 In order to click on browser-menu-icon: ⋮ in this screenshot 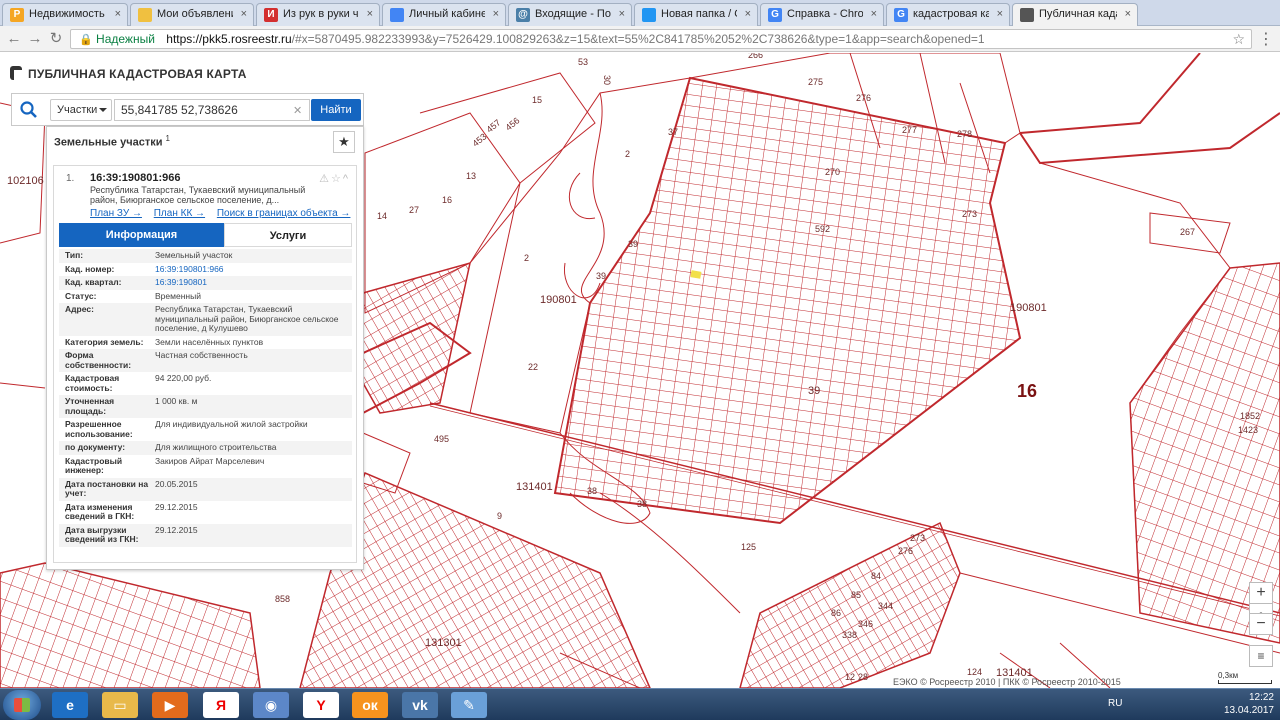, I will do `click(1266, 39)`.